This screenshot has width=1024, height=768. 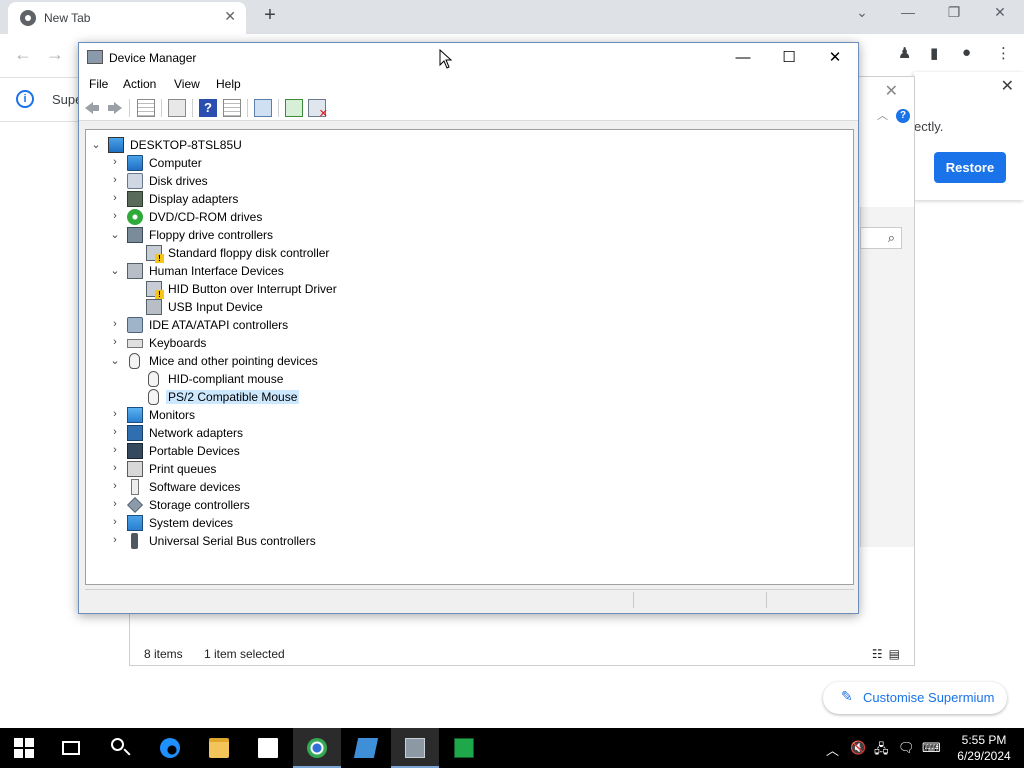 I want to click on device-category: › Disk drives, so click(x=466, y=181).